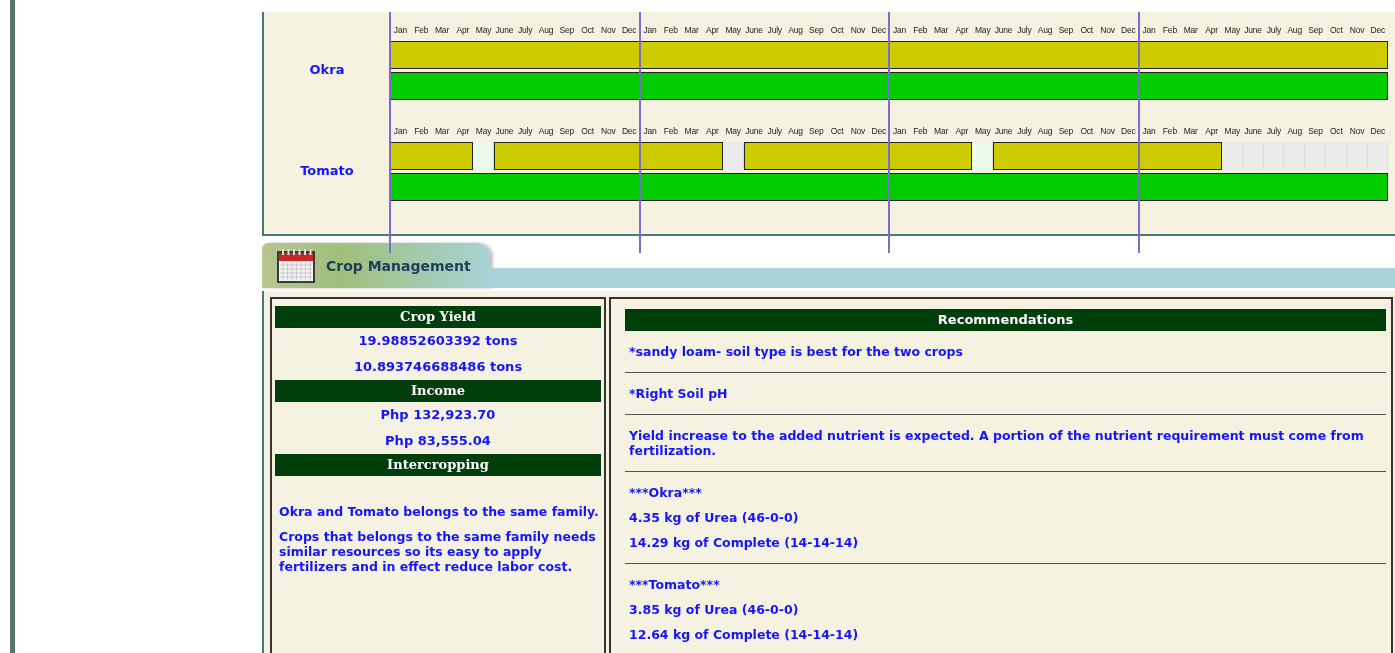  I want to click on crop-name: Okra, so click(327, 69).